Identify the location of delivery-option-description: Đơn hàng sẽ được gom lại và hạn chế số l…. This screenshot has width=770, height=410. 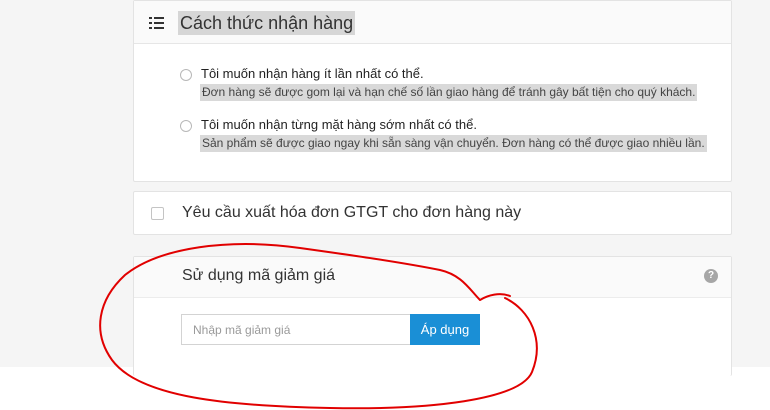
(449, 92).